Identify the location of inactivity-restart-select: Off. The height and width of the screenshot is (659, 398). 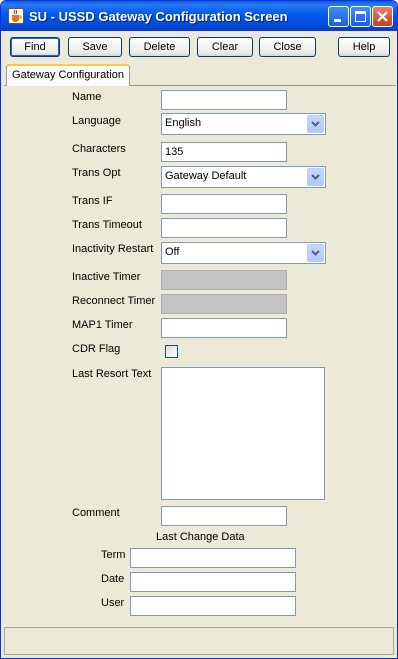
(243, 253).